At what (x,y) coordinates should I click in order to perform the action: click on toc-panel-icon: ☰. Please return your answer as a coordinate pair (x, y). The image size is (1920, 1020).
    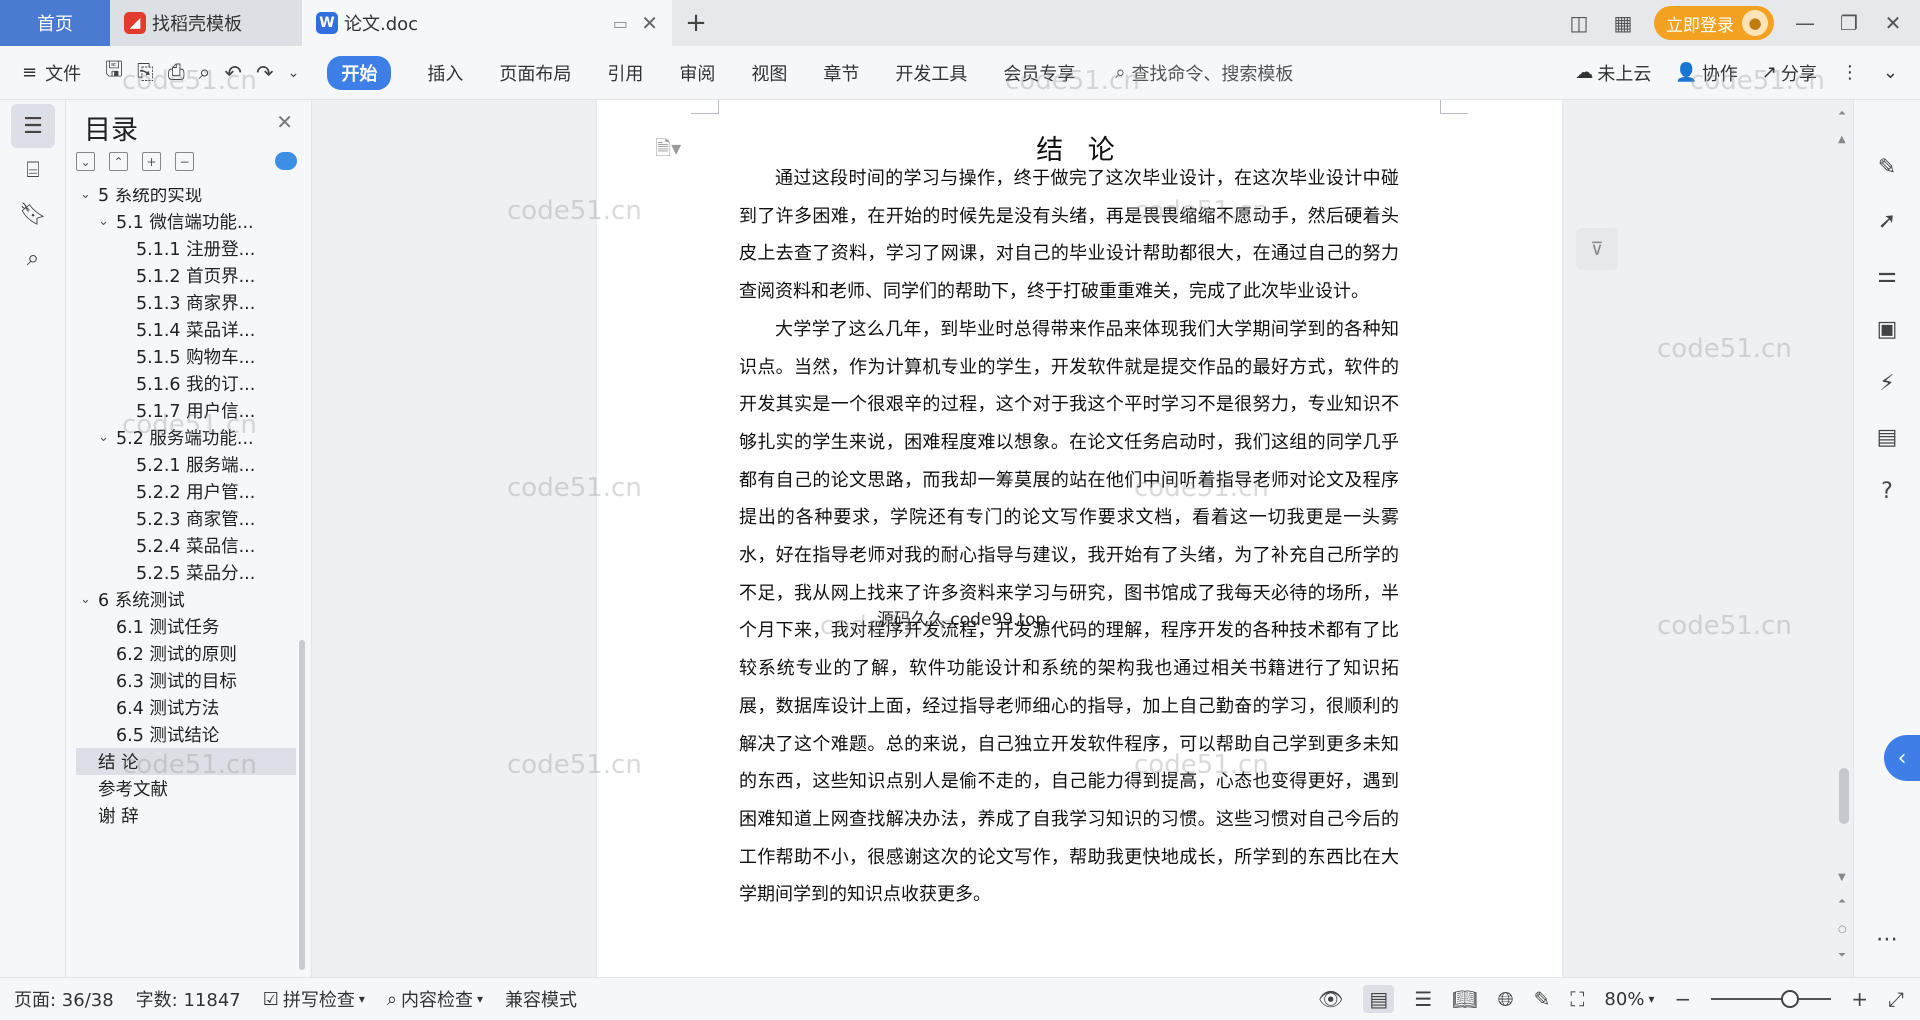
    Looking at the image, I should click on (33, 126).